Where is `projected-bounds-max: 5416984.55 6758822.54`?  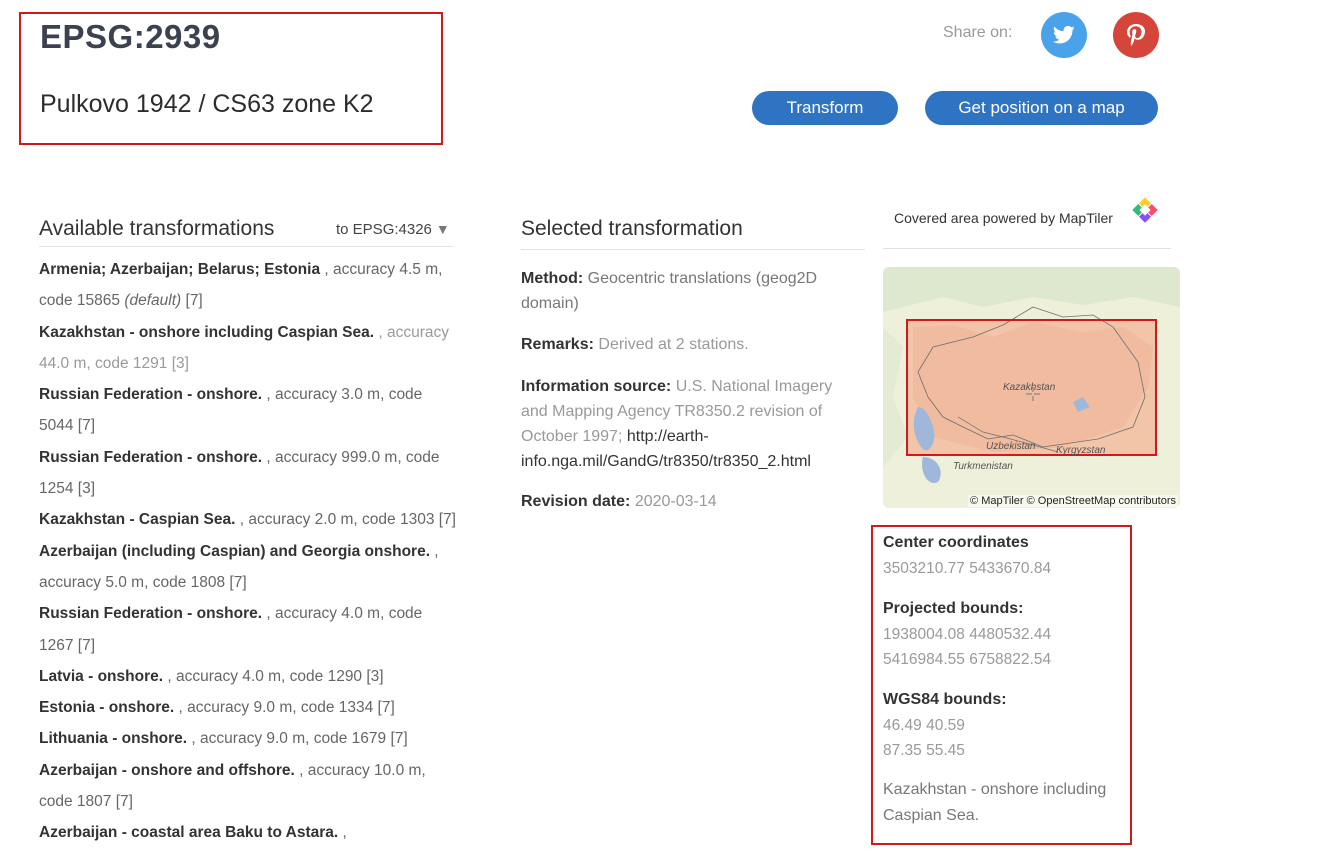
projected-bounds-max: 5416984.55 6758822.54 is located at coordinates (967, 659).